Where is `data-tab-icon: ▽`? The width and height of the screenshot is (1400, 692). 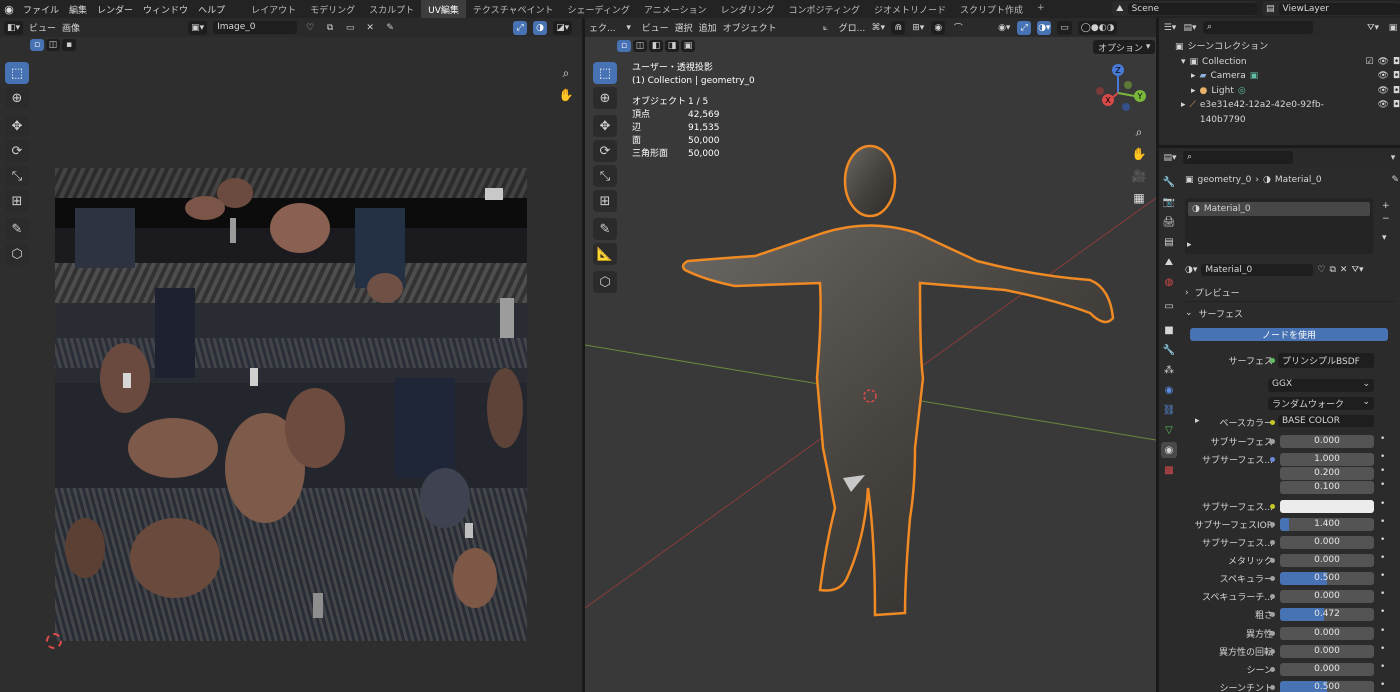 data-tab-icon: ▽ is located at coordinates (1169, 430).